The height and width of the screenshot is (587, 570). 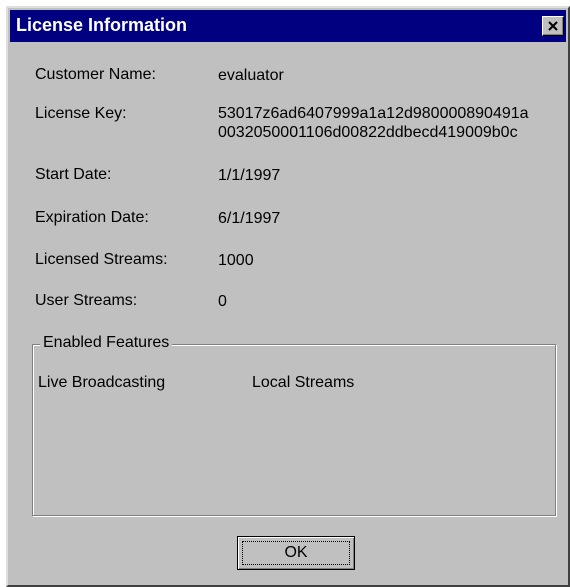 What do you see at coordinates (106, 343) in the screenshot?
I see `enabled-features-title: Enabled Features` at bounding box center [106, 343].